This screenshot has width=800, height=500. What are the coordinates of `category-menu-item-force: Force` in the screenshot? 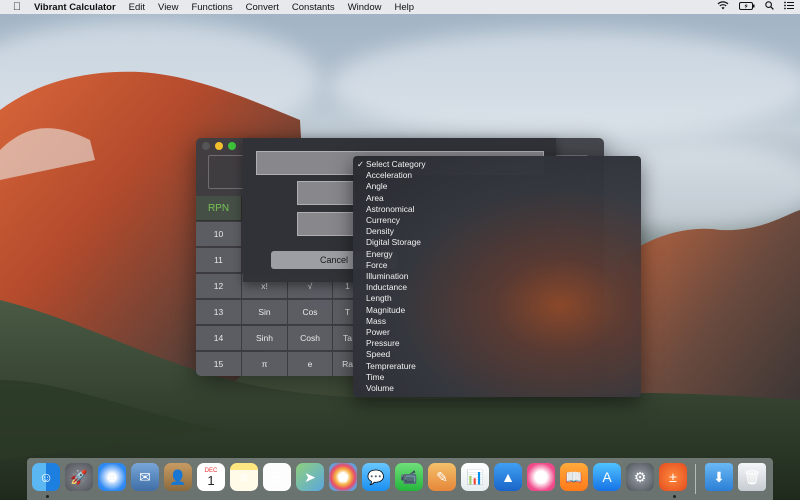 It's located at (497, 265).